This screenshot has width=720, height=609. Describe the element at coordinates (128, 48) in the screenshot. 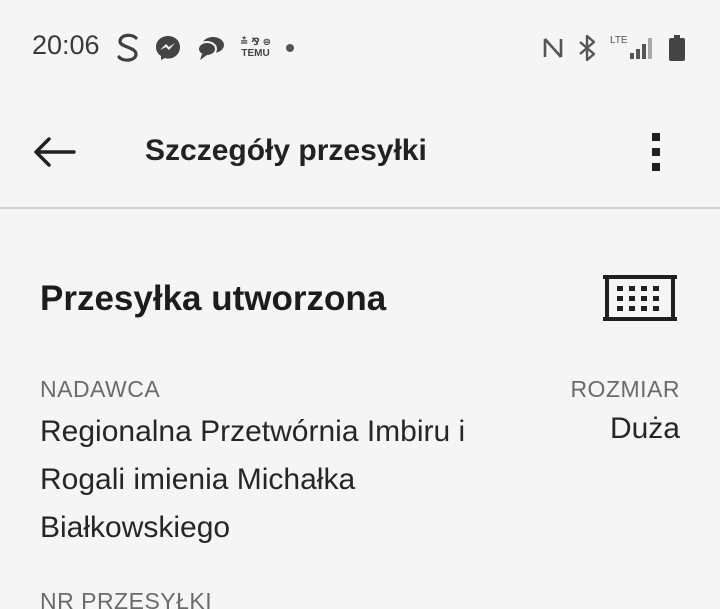

I see `s-app-icon` at that location.